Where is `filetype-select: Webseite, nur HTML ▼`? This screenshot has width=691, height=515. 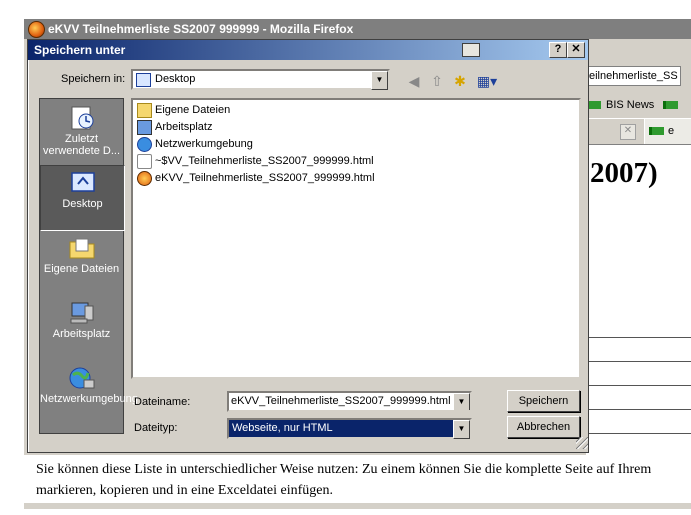
filetype-select: Webseite, nur HTML ▼ is located at coordinates (349, 428).